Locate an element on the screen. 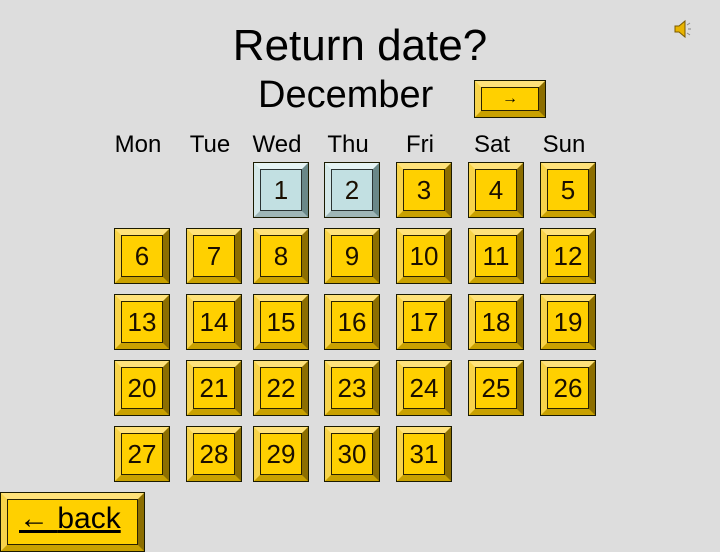  day-label: 30 is located at coordinates (352, 453).